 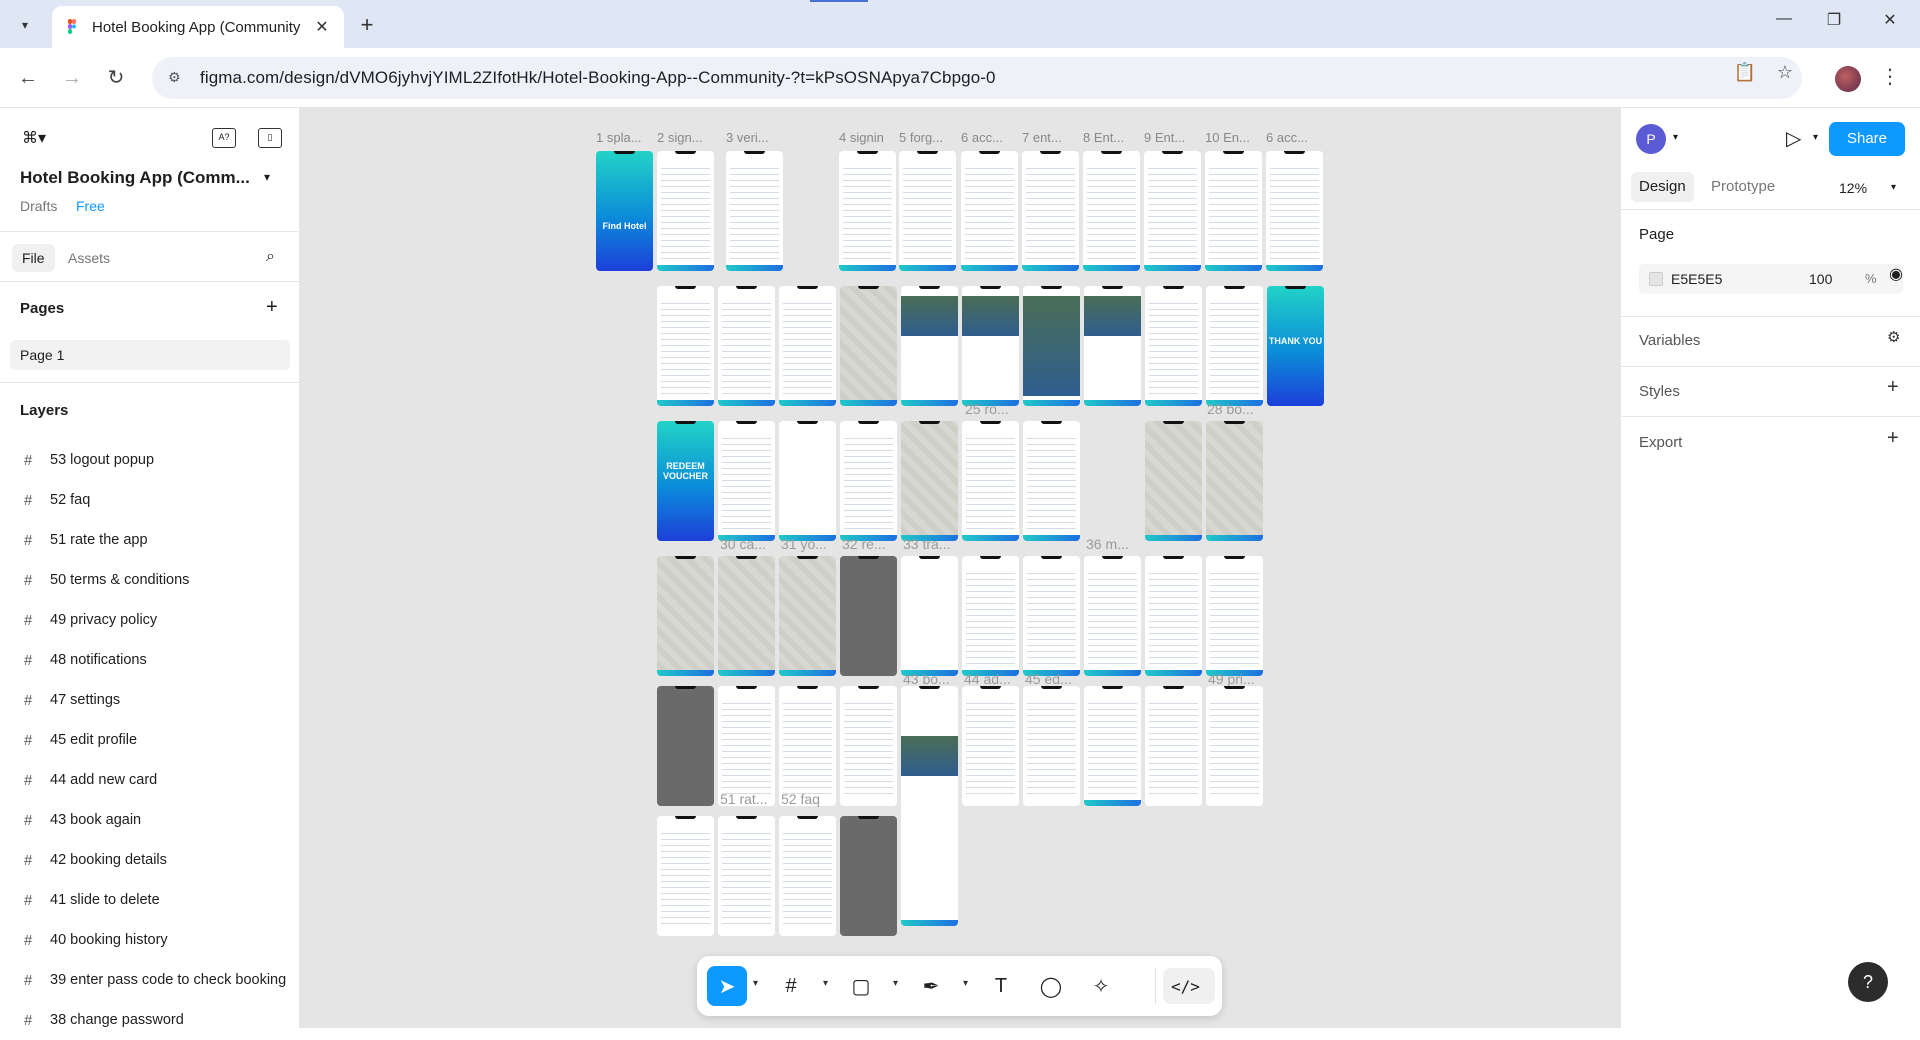 I want to click on layer-item: #49 privacy policy, so click(x=150, y=620).